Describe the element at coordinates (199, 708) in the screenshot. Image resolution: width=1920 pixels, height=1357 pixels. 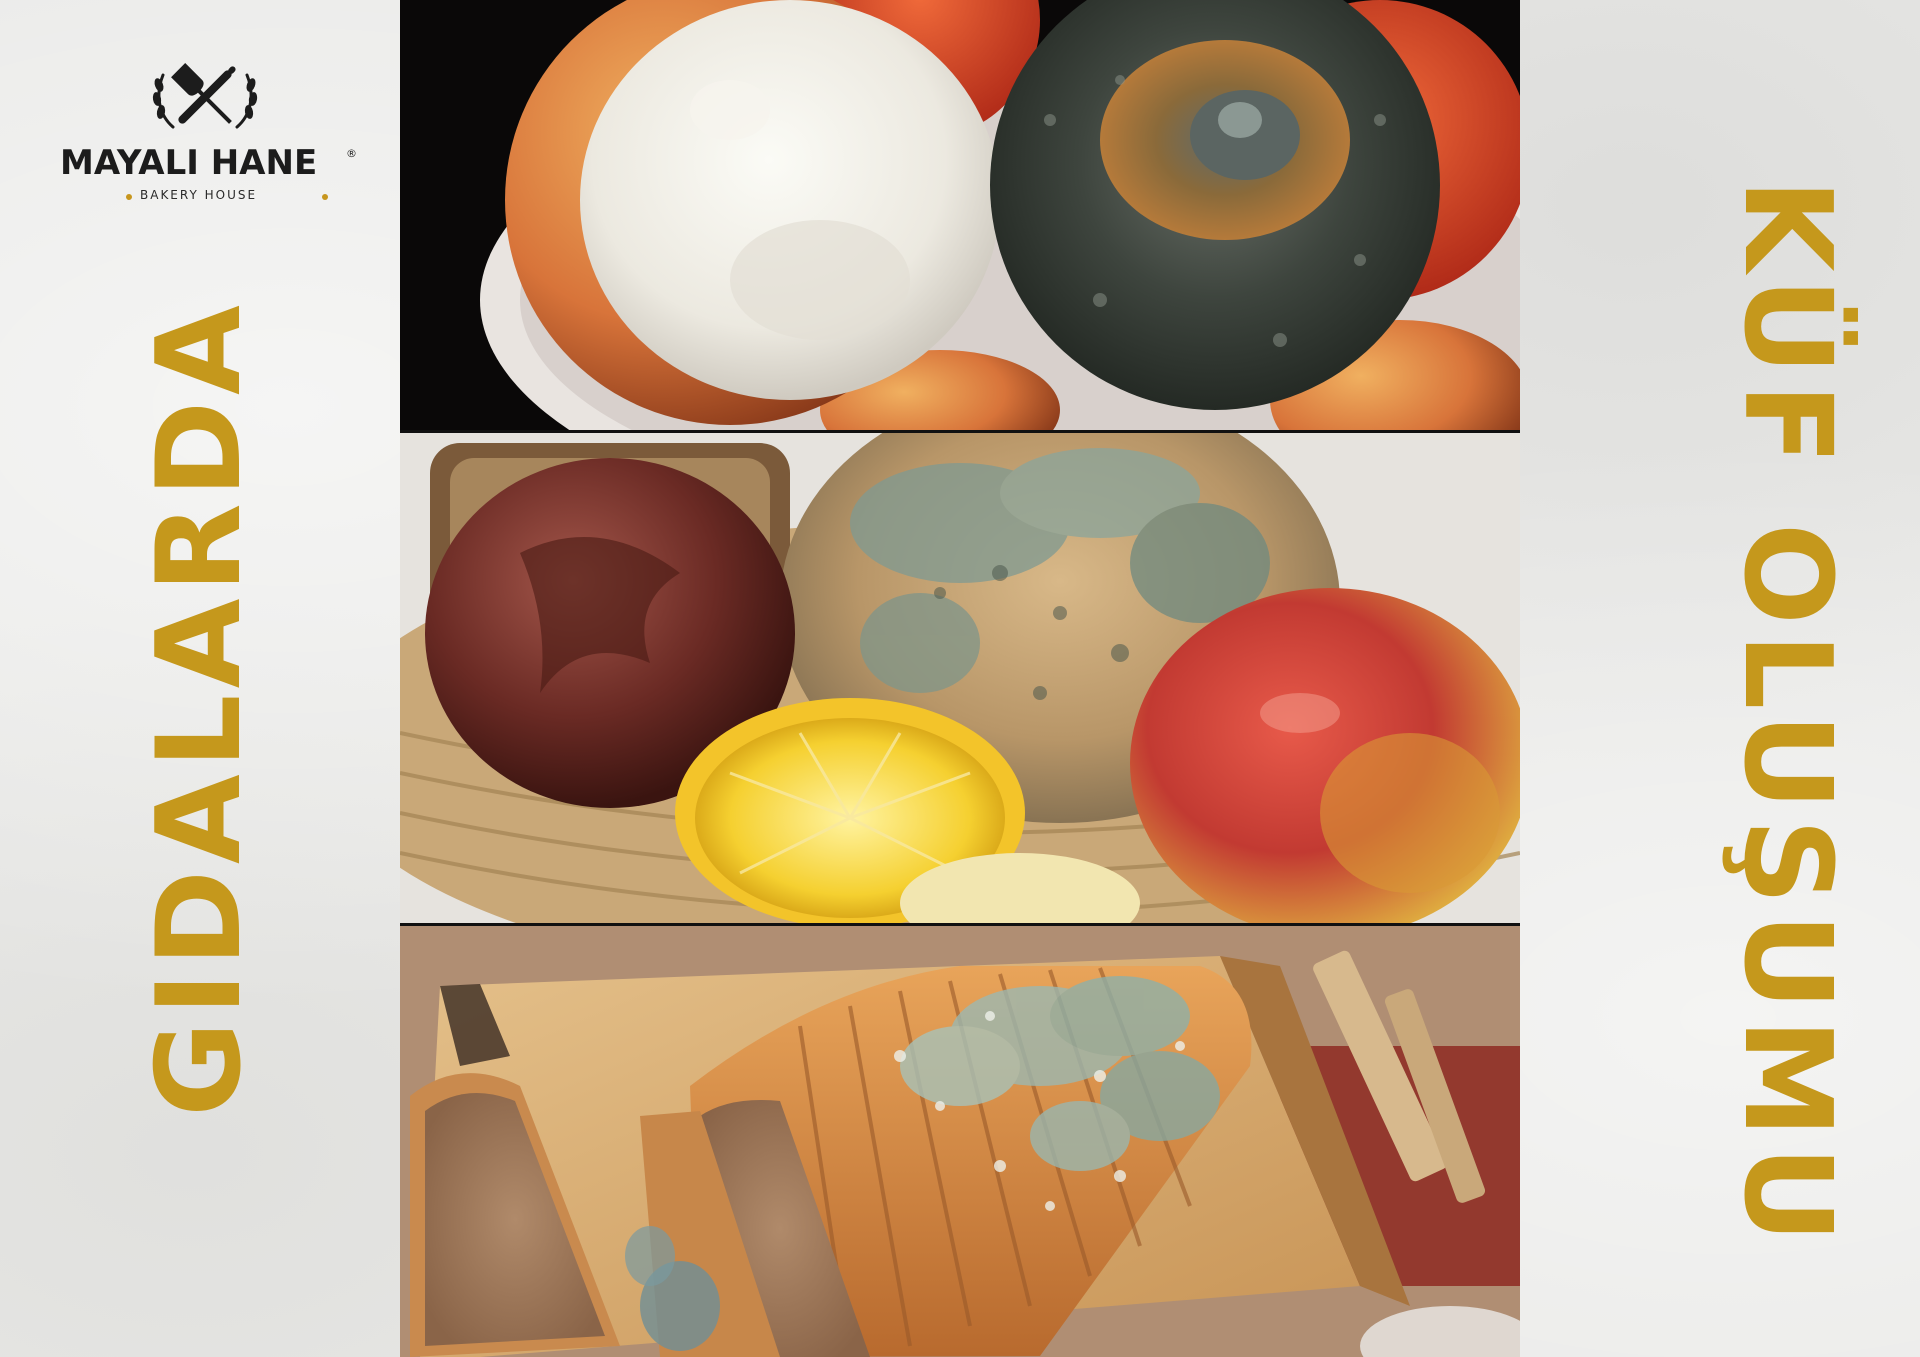
I see `headline-left: GIDALARDA` at that location.